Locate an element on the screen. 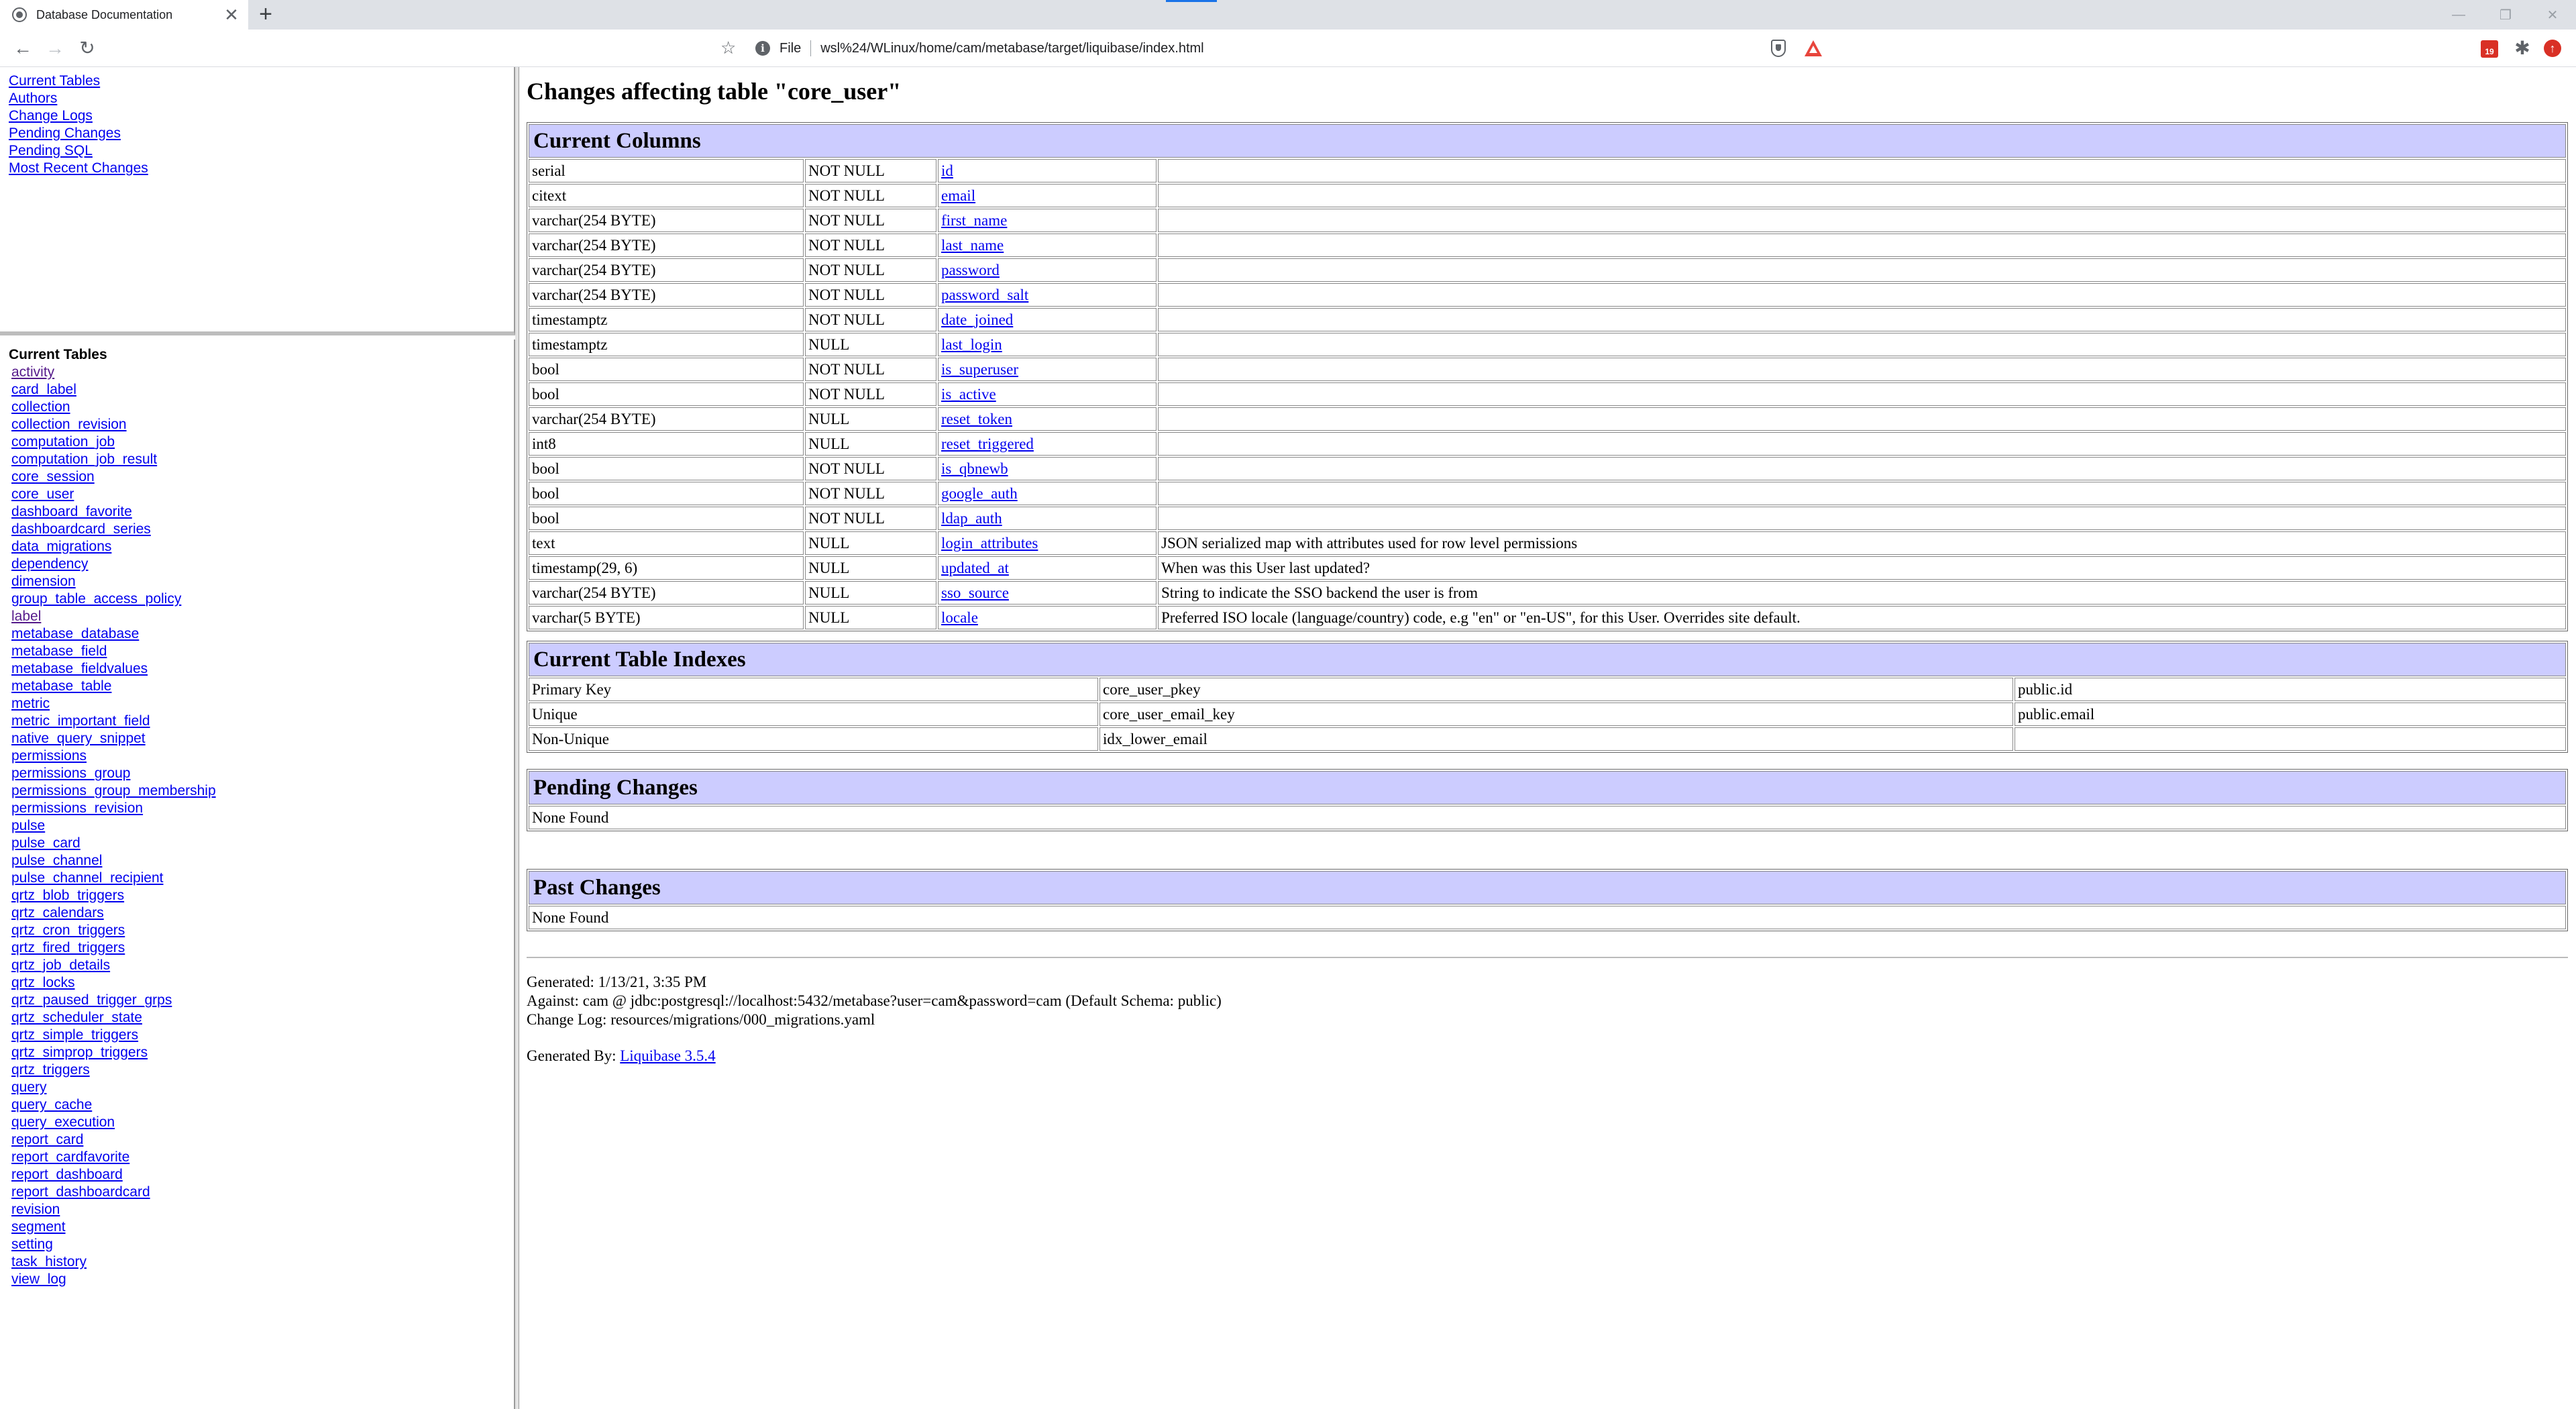 The image size is (2576, 1409). column-name-link: password_salt is located at coordinates (984, 294).